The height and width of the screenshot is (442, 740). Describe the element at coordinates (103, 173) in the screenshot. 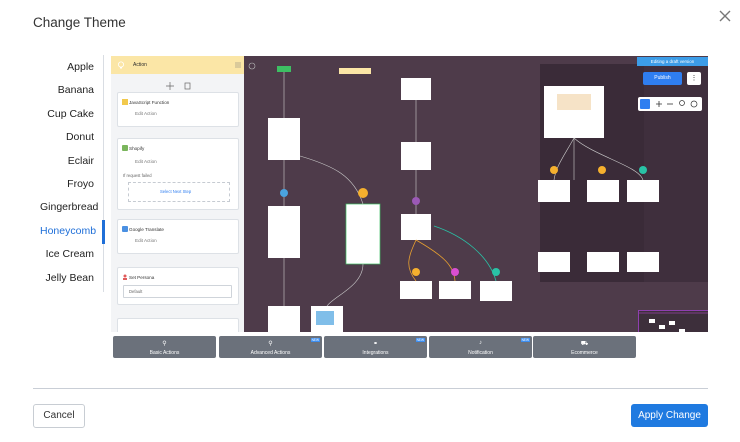

I see `theme-list-divider` at that location.